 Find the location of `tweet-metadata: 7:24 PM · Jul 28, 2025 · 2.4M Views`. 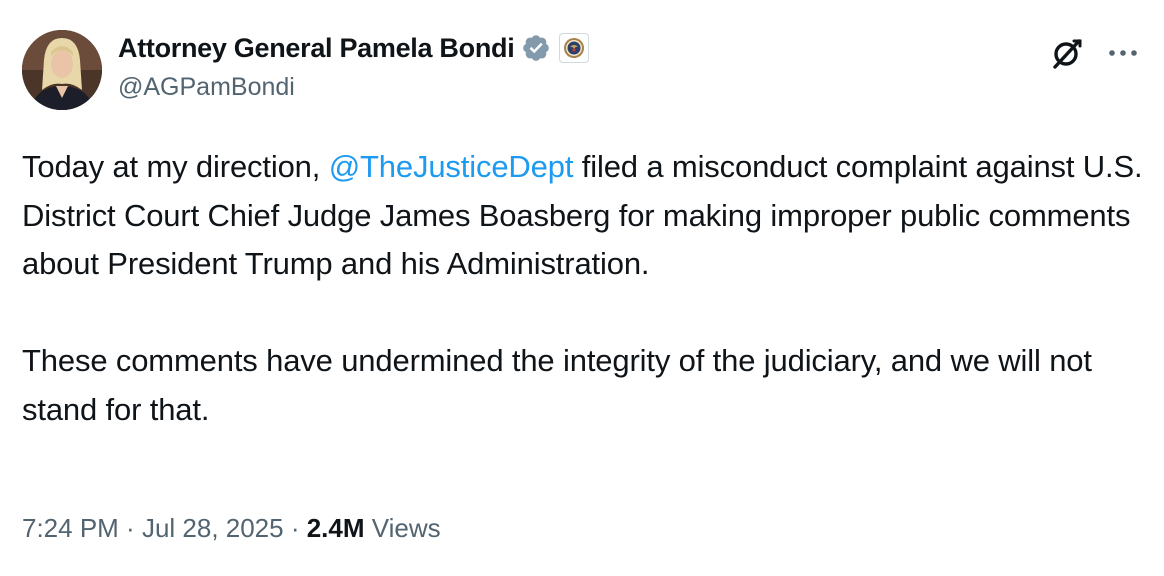

tweet-metadata: 7:24 PM · Jul 28, 2025 · 2.4M Views is located at coordinates (231, 528).